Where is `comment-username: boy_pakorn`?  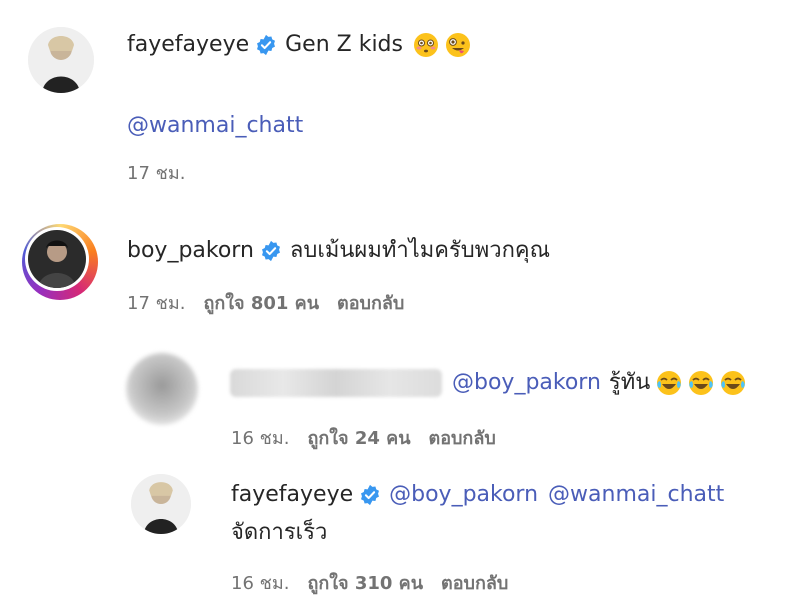
comment-username: boy_pakorn is located at coordinates (190, 251).